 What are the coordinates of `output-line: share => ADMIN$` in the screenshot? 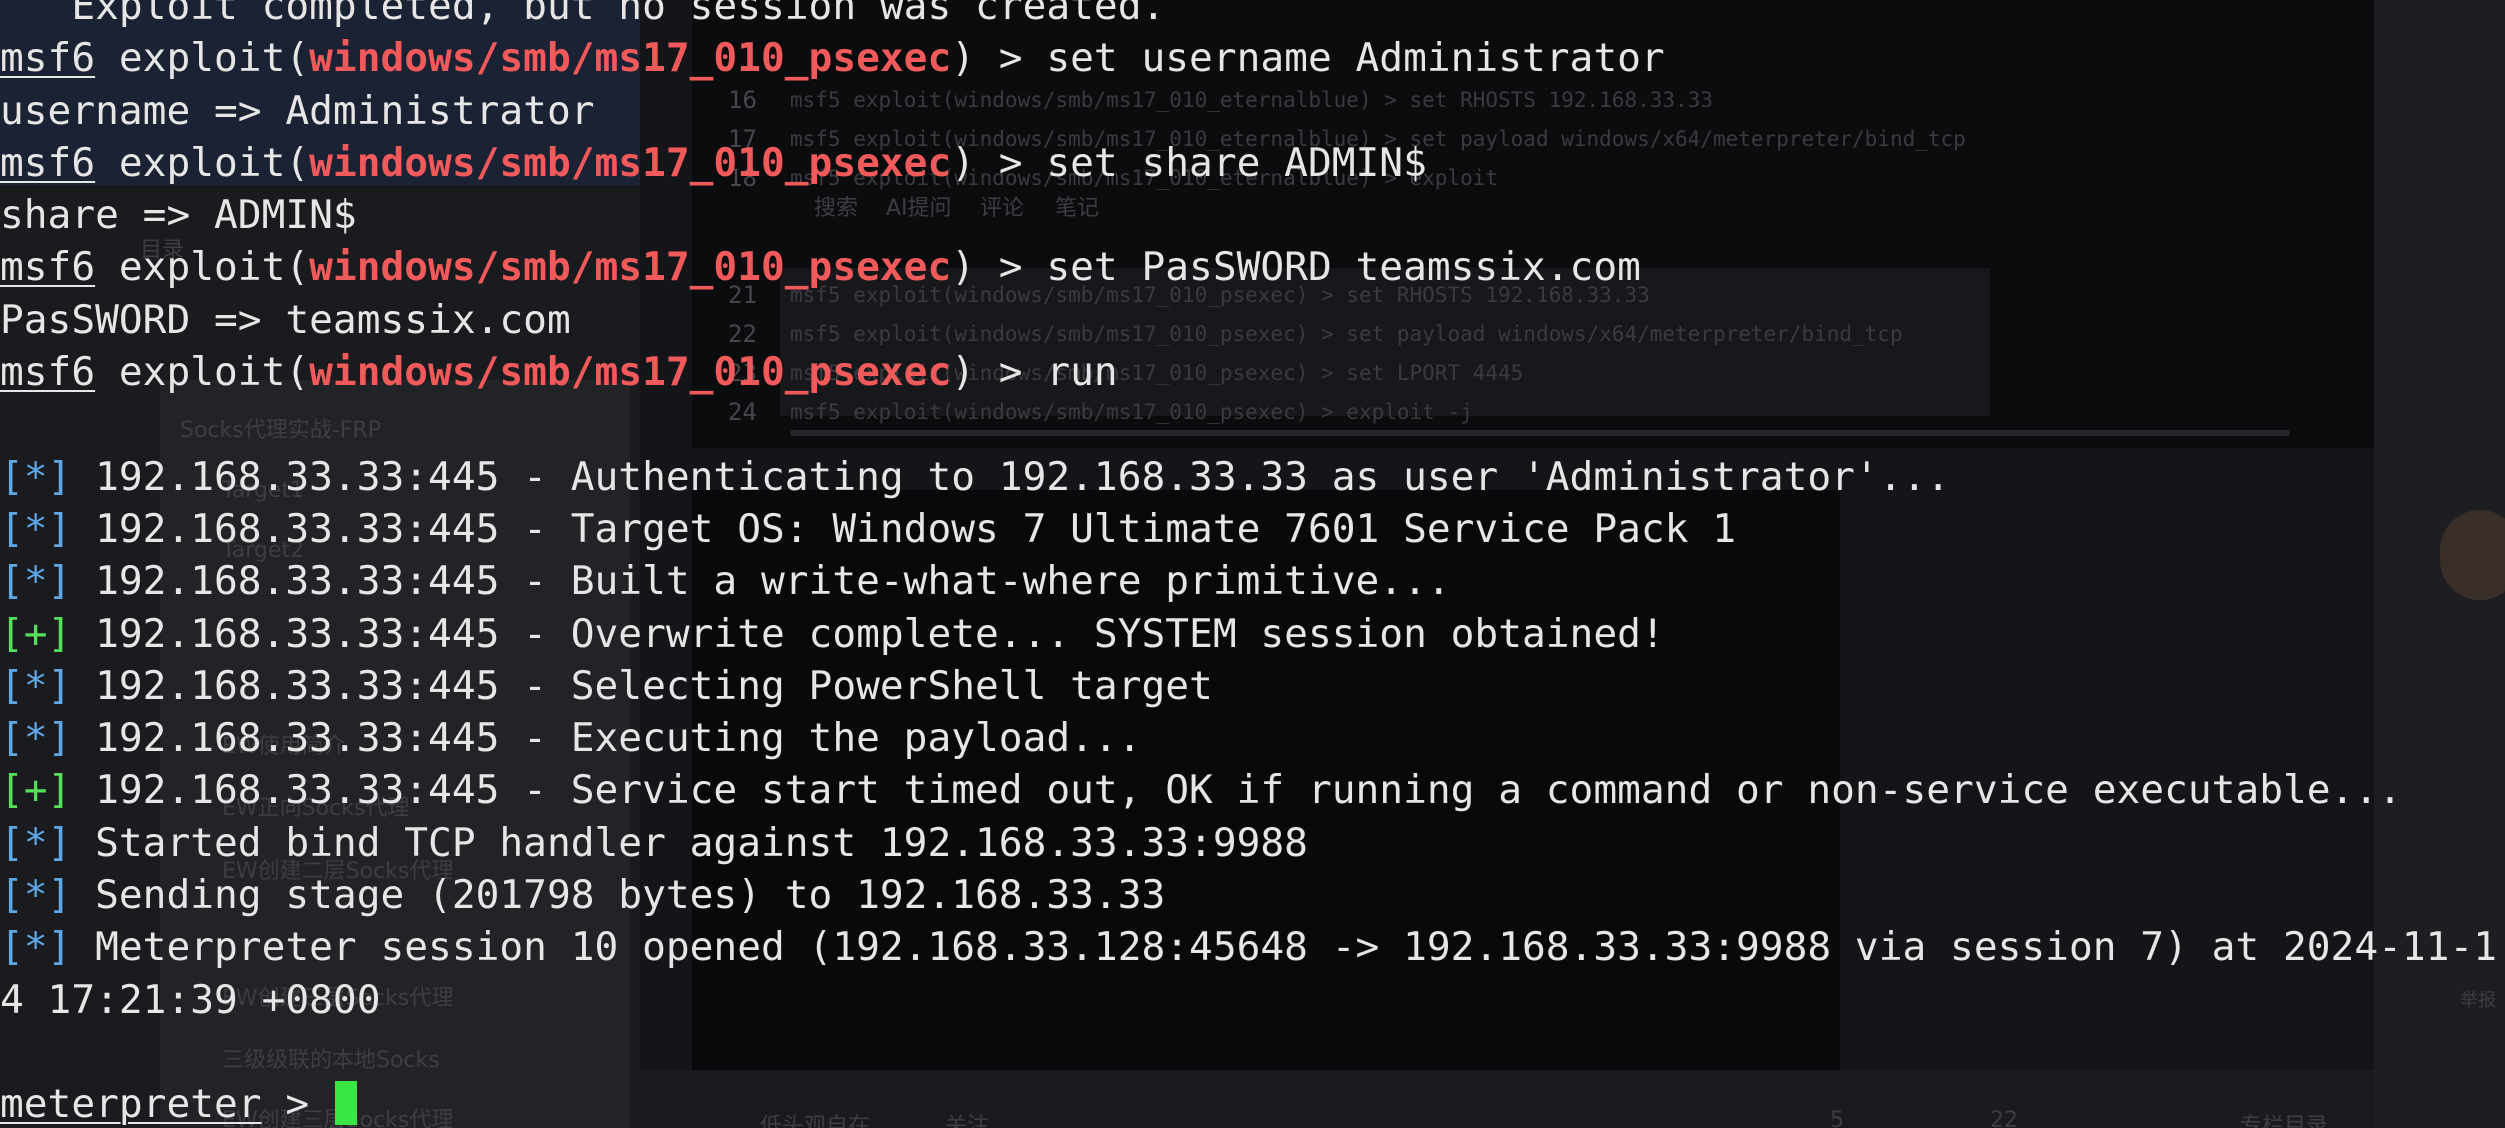 It's located at (1252, 215).